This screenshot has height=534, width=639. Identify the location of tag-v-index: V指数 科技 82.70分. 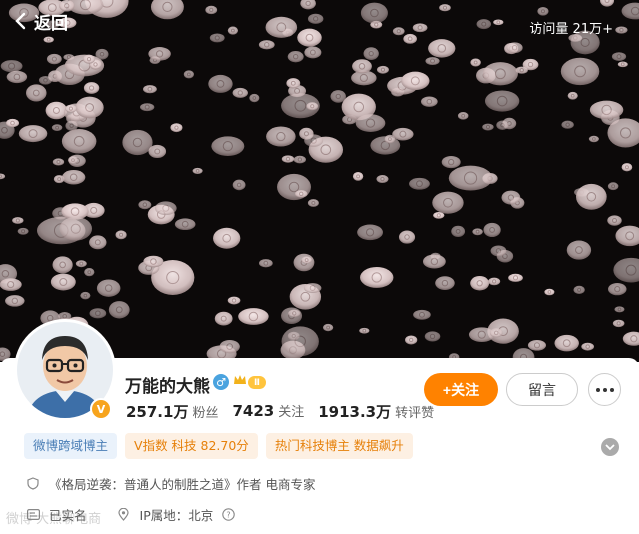
(191, 446).